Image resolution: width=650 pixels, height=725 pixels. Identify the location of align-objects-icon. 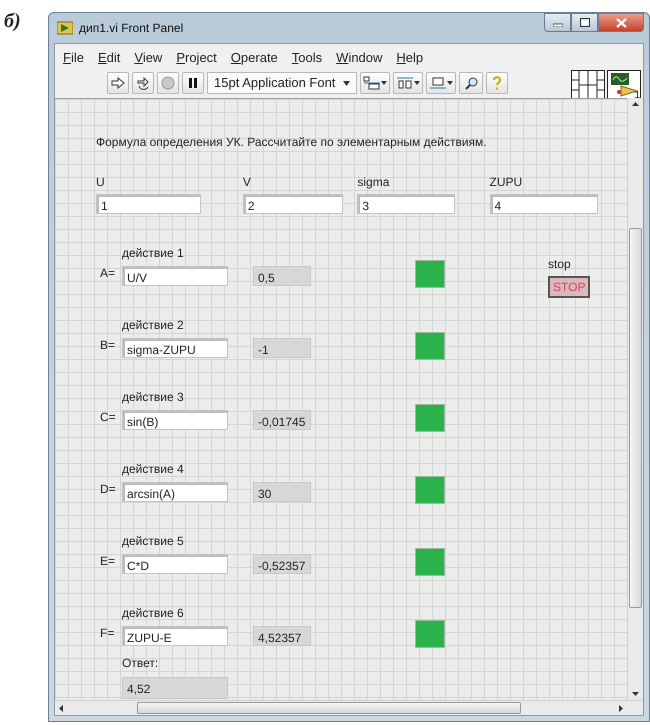
(372, 83).